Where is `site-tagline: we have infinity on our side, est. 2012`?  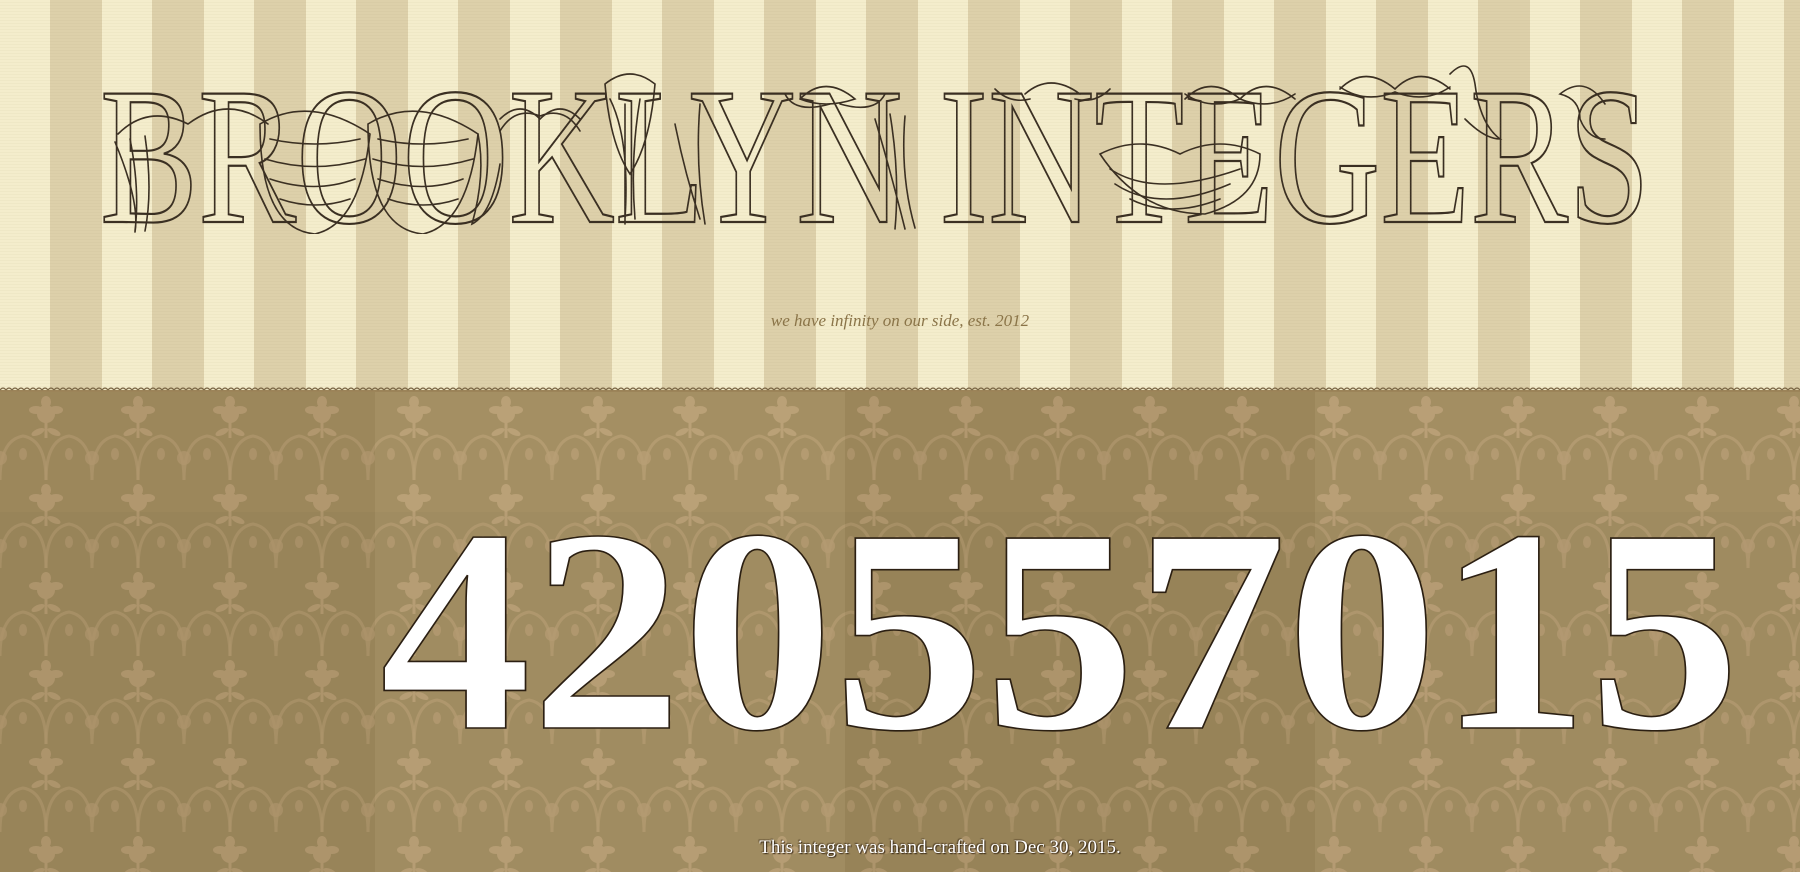
site-tagline: we have infinity on our side, est. 2012 is located at coordinates (900, 320).